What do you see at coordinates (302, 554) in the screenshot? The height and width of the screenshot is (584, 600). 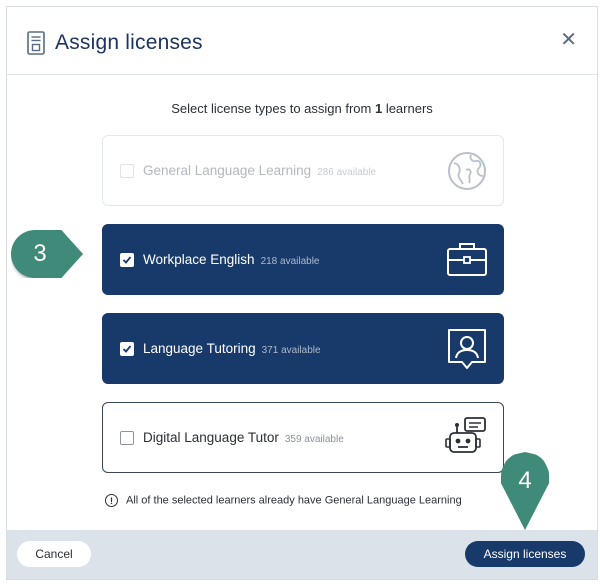 I see `dialog-footer: Cancel Assign licenses` at bounding box center [302, 554].